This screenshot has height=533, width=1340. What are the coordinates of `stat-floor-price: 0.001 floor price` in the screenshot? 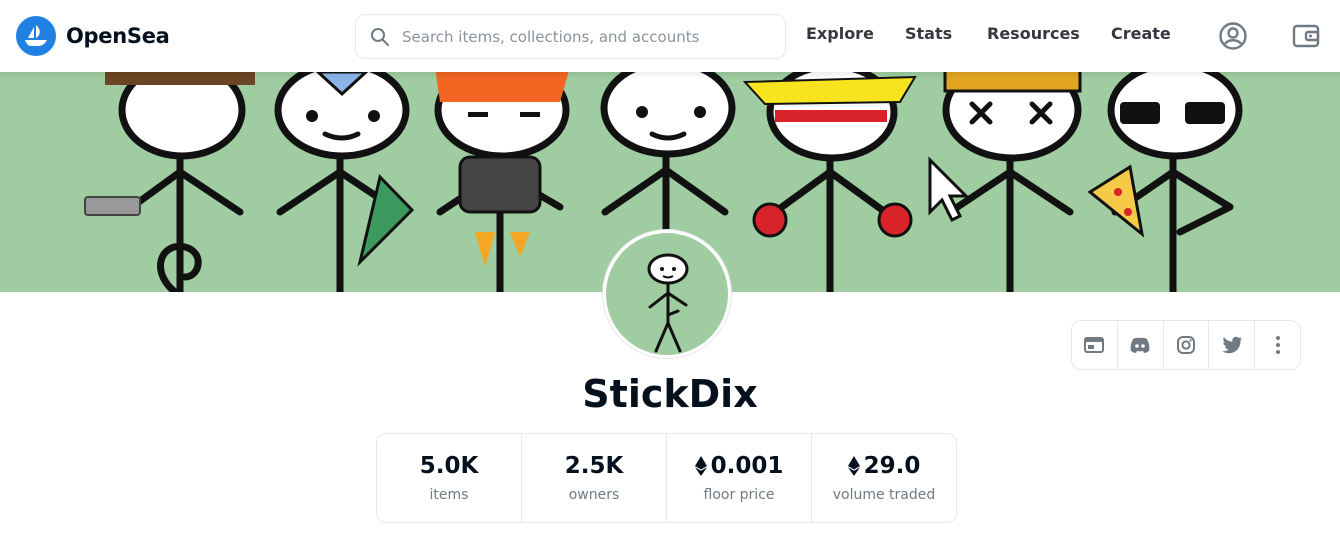 It's located at (739, 478).